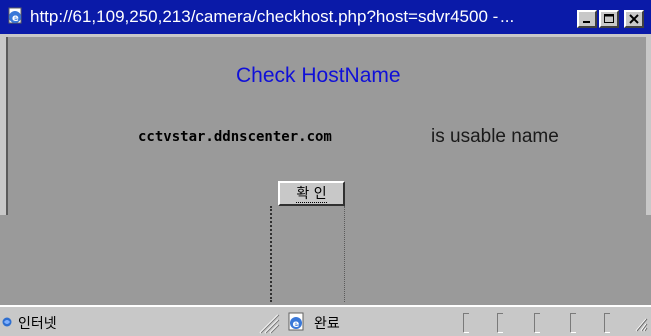  I want to click on confirm-button: 확 인, so click(311, 193).